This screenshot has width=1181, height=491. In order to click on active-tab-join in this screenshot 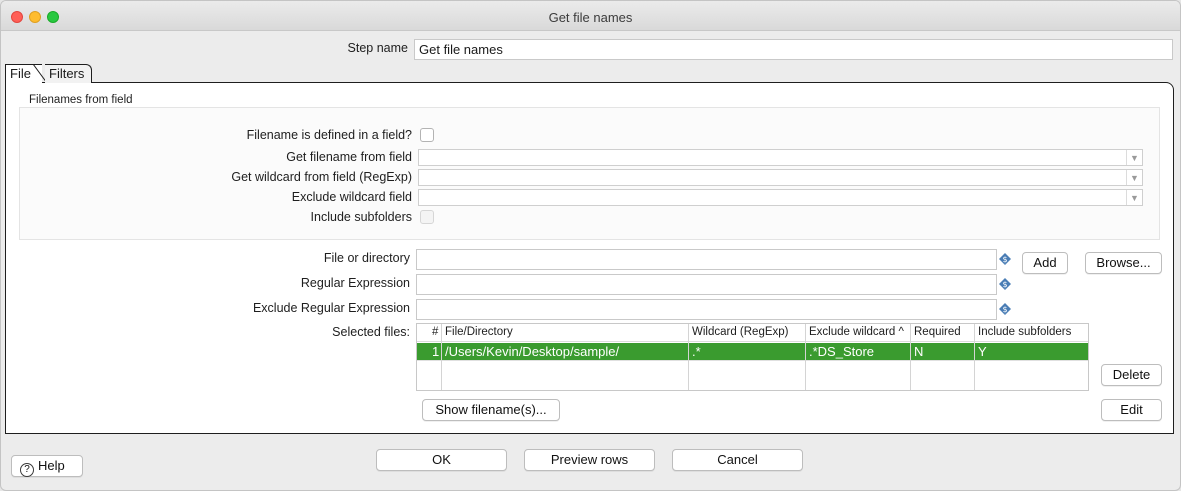, I will do `click(24, 83)`.